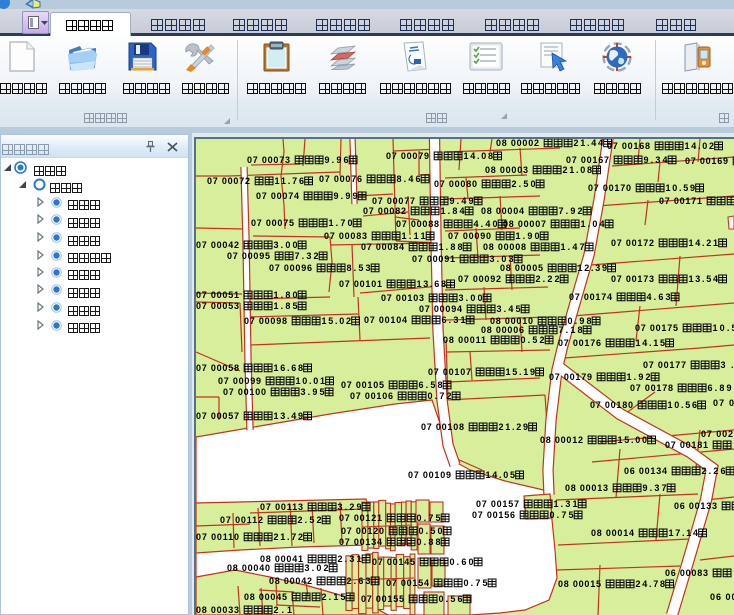  I want to click on svg-text: 1.84, so click(453, 211).